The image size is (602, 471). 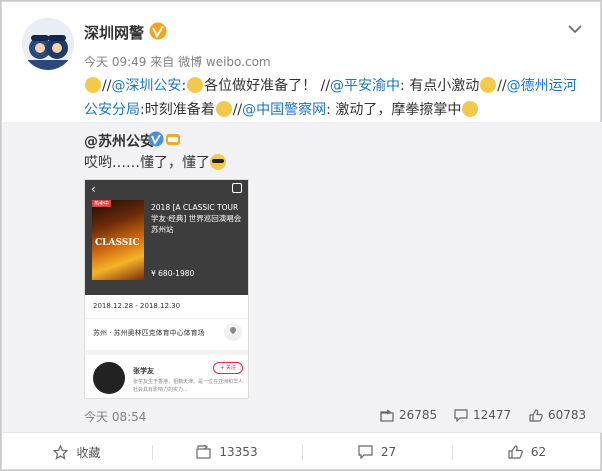 What do you see at coordinates (538, 452) in the screenshot?
I see `like-count: 62` at bounding box center [538, 452].